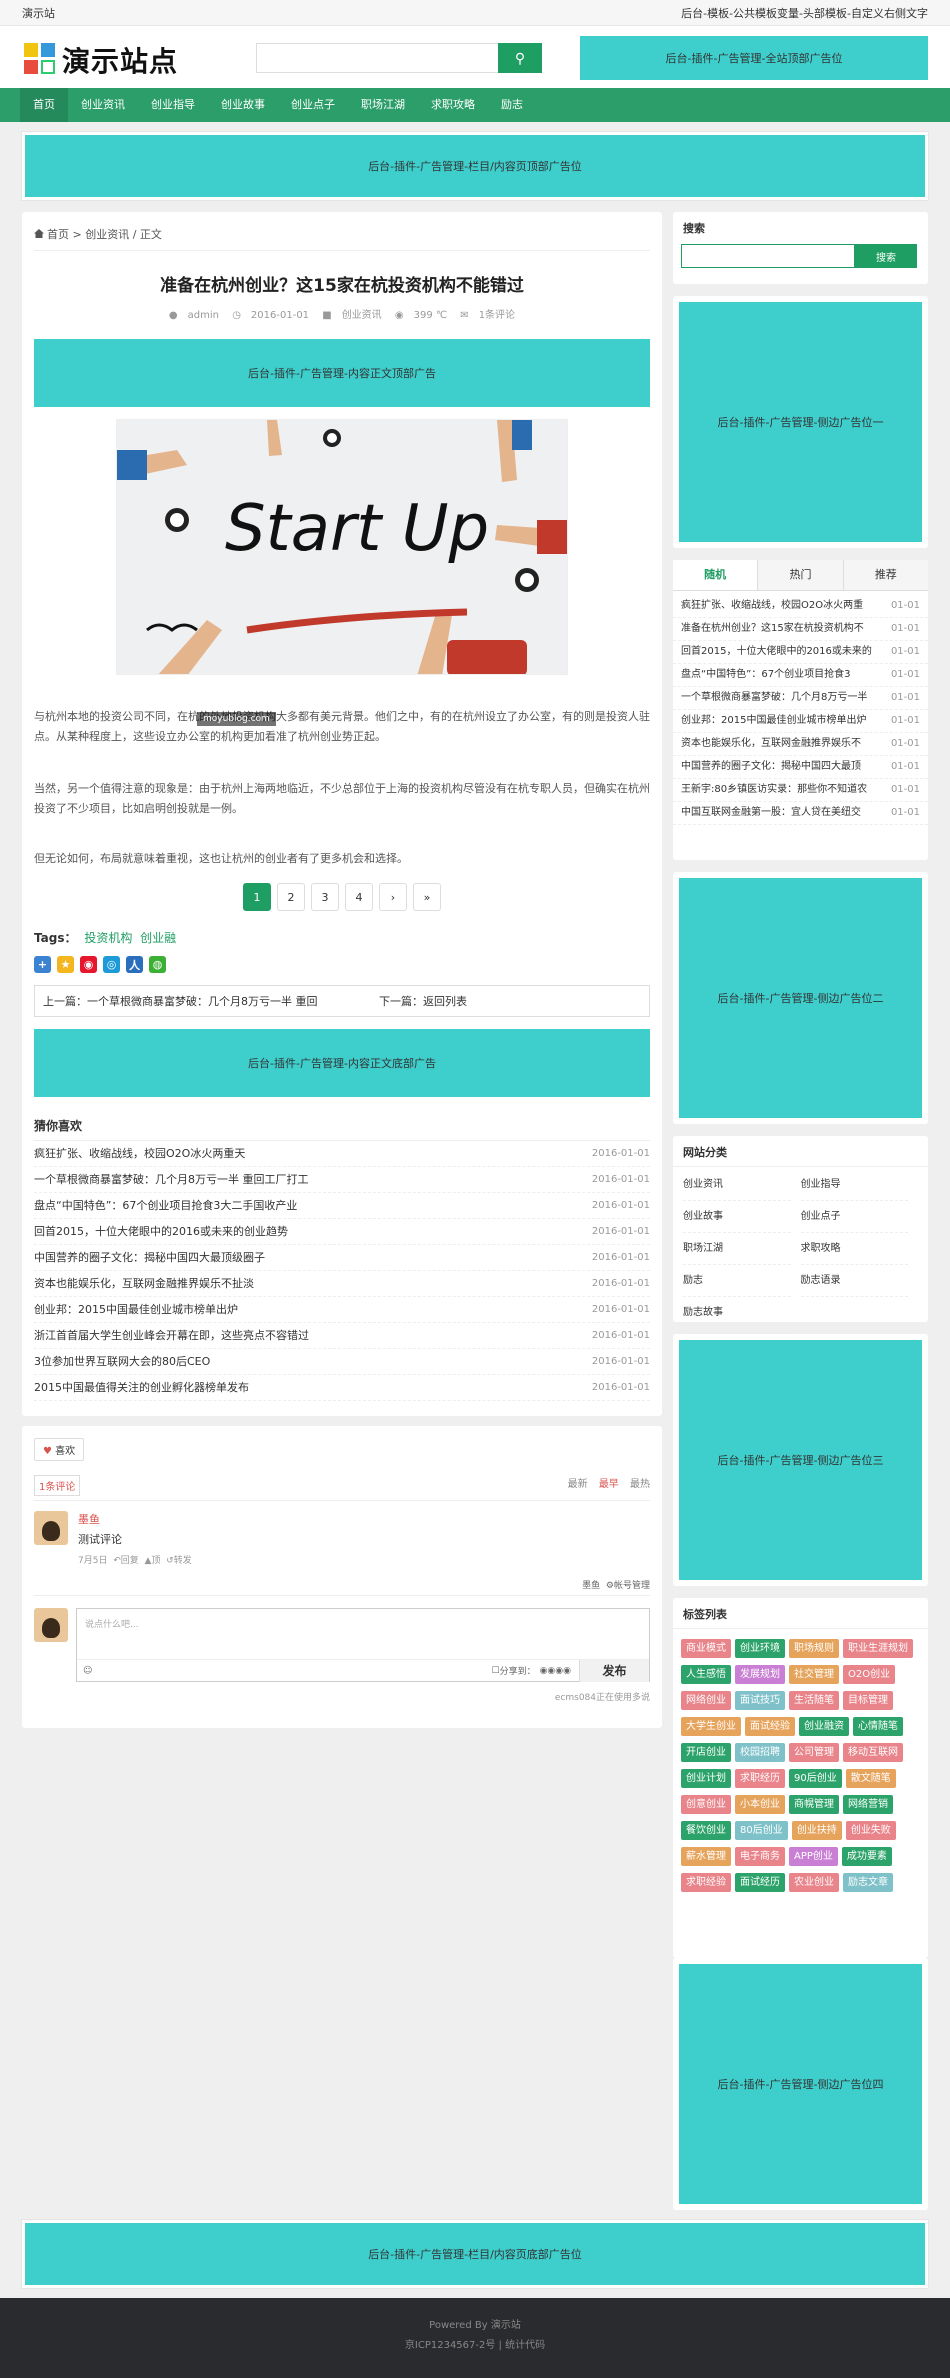 This screenshot has width=950, height=2378. I want to click on list-item: 回首2015，十位大佬眼中的2016或未来的创业趋势 2016-01-01, so click(342, 1232).